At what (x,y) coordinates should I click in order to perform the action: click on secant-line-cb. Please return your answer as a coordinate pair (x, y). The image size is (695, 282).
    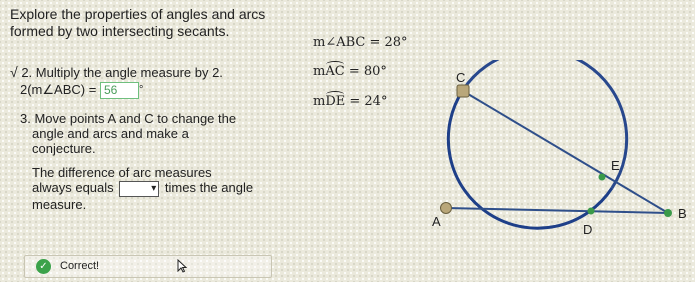
    Looking at the image, I should click on (565, 152).